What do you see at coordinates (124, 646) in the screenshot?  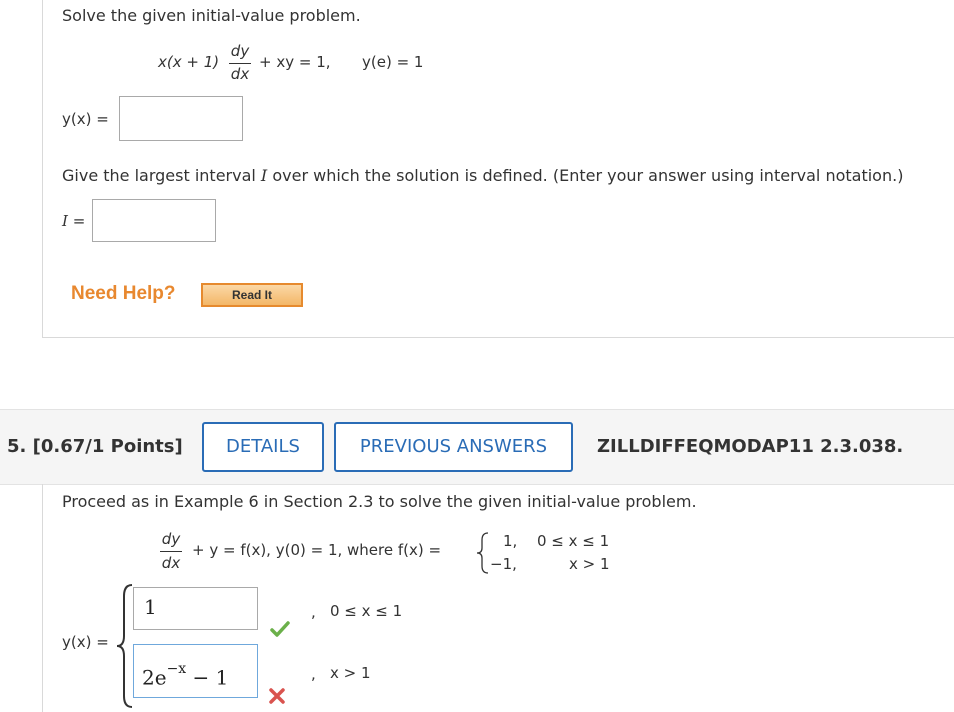 I see `q5-answer-brace` at bounding box center [124, 646].